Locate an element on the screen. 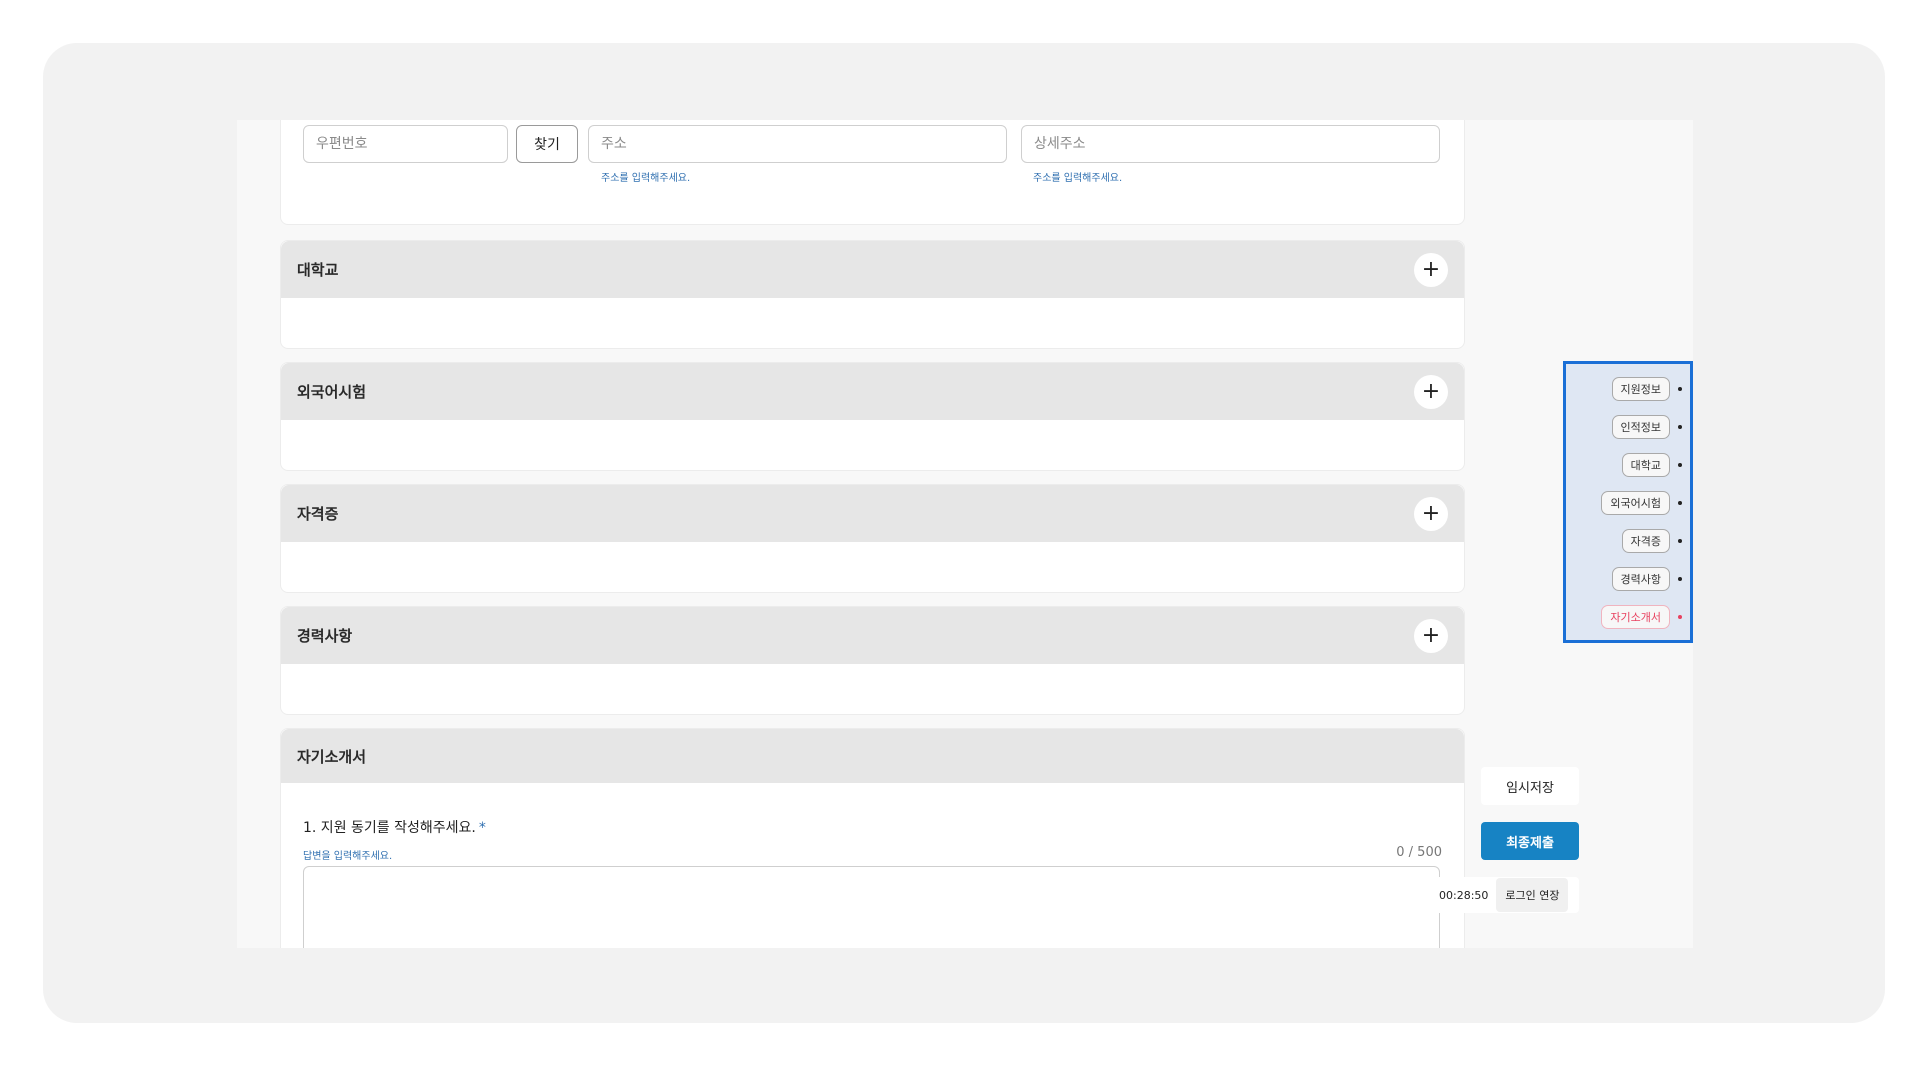  section-title: 자격증 is located at coordinates (318, 514).